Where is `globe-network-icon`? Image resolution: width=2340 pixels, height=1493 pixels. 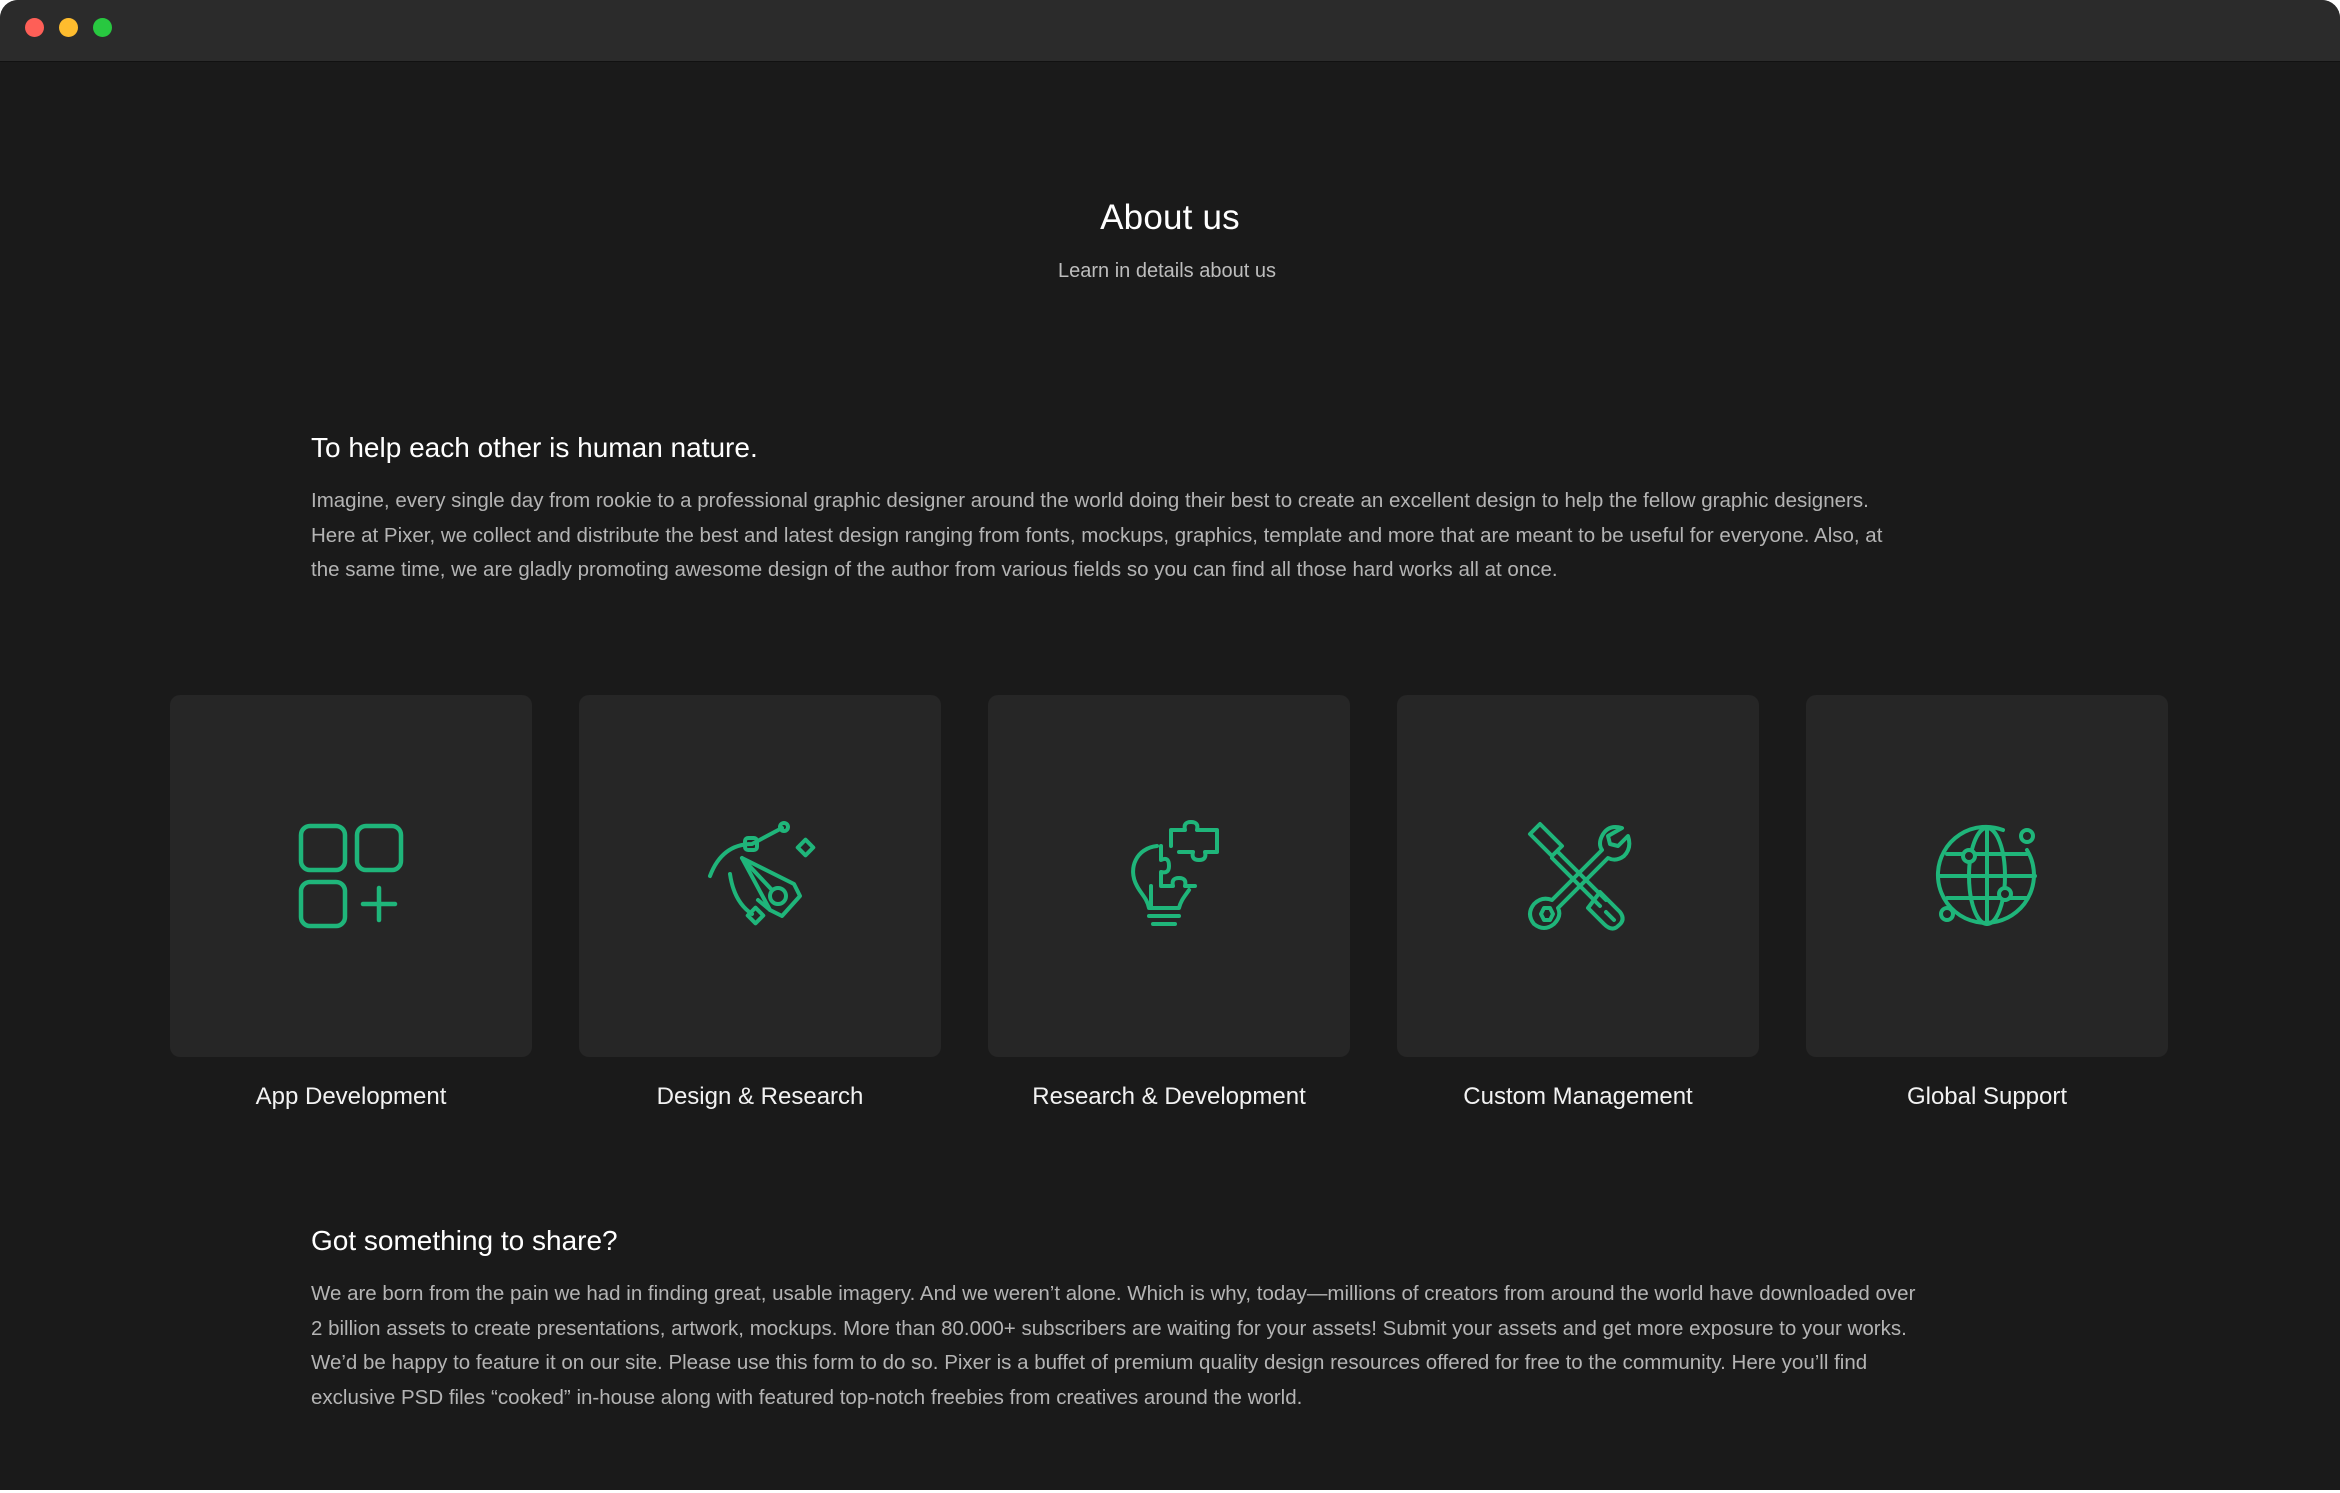
globe-network-icon is located at coordinates (1986, 875).